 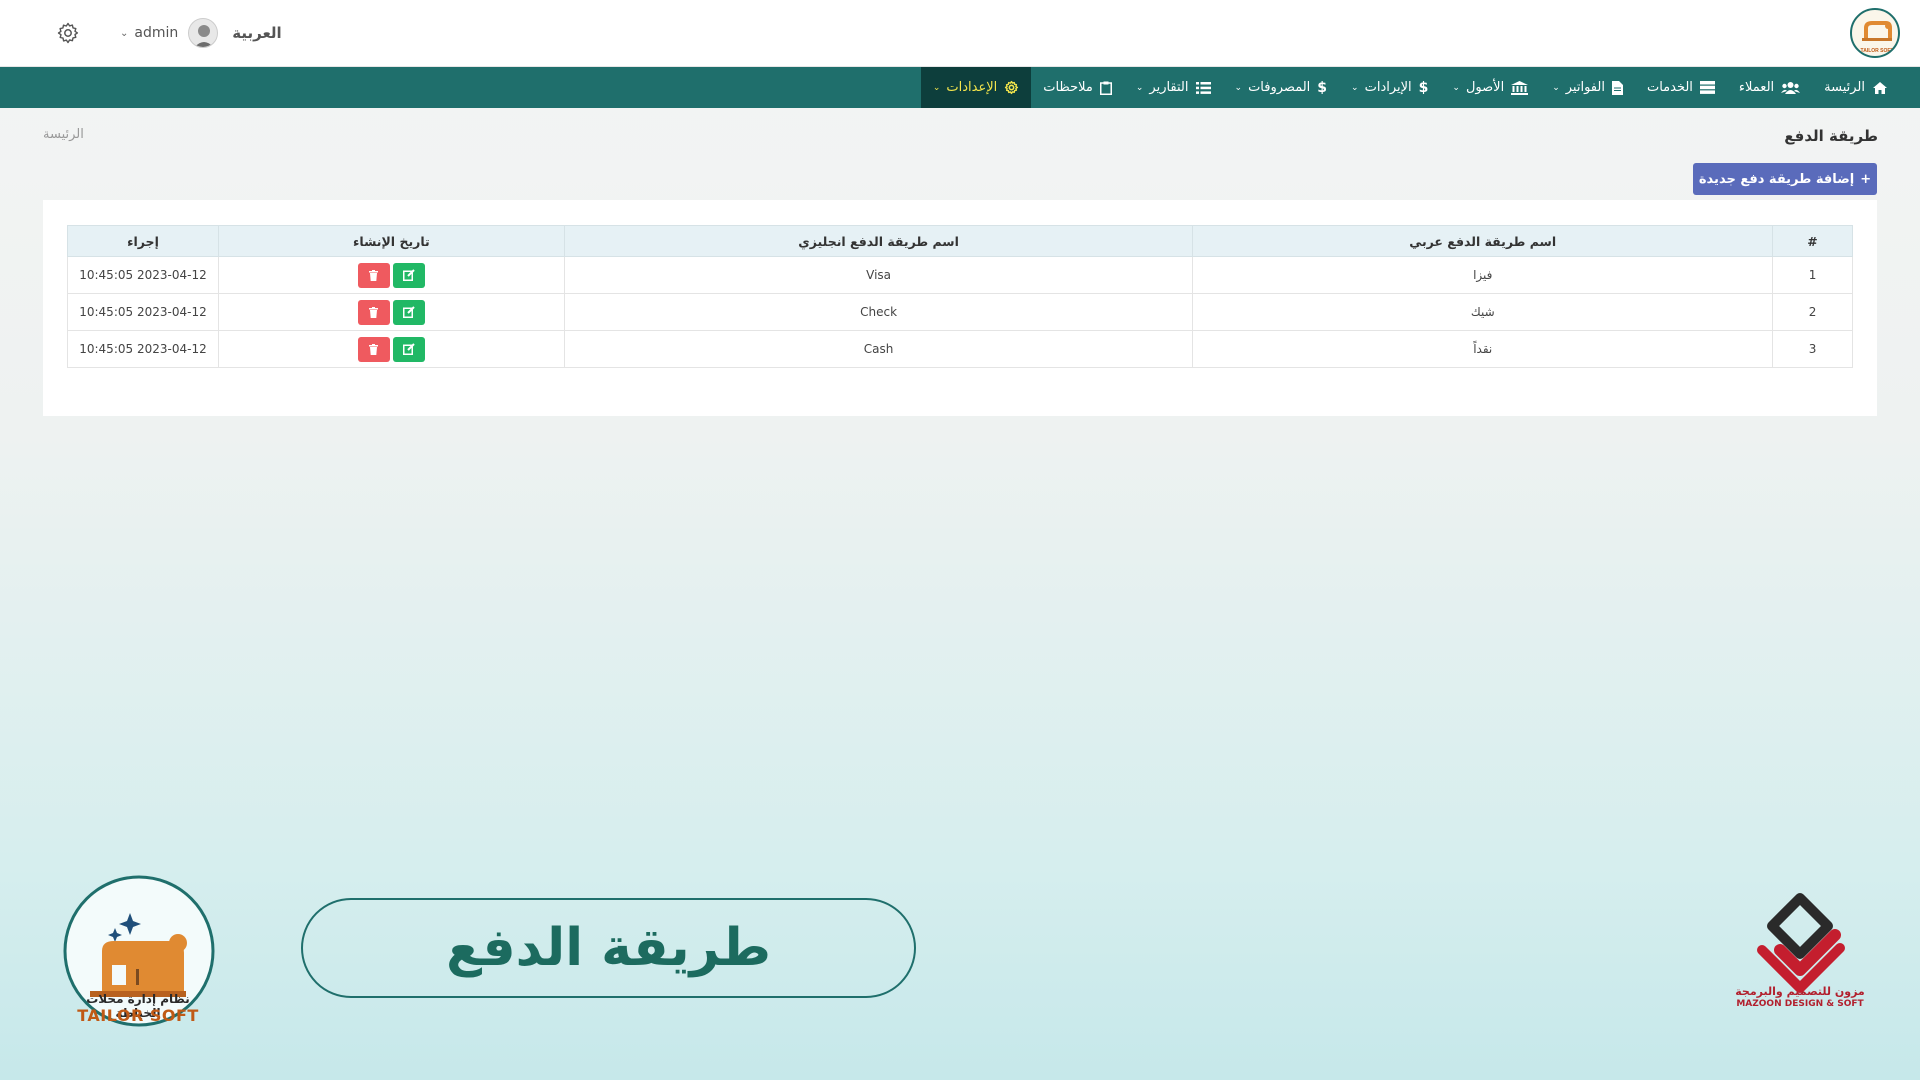 I want to click on nav-label: الإيرادات, so click(x=1388, y=87).